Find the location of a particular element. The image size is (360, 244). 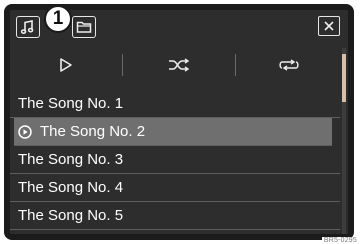

folder-icon is located at coordinates (84, 27).